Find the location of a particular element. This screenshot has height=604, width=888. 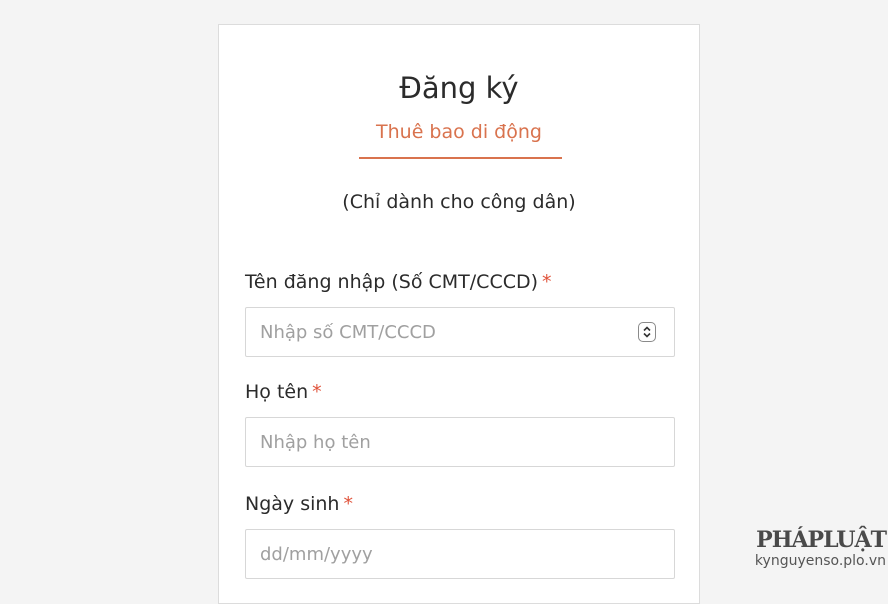

full-name-label-text: Họ tên is located at coordinates (277, 392).